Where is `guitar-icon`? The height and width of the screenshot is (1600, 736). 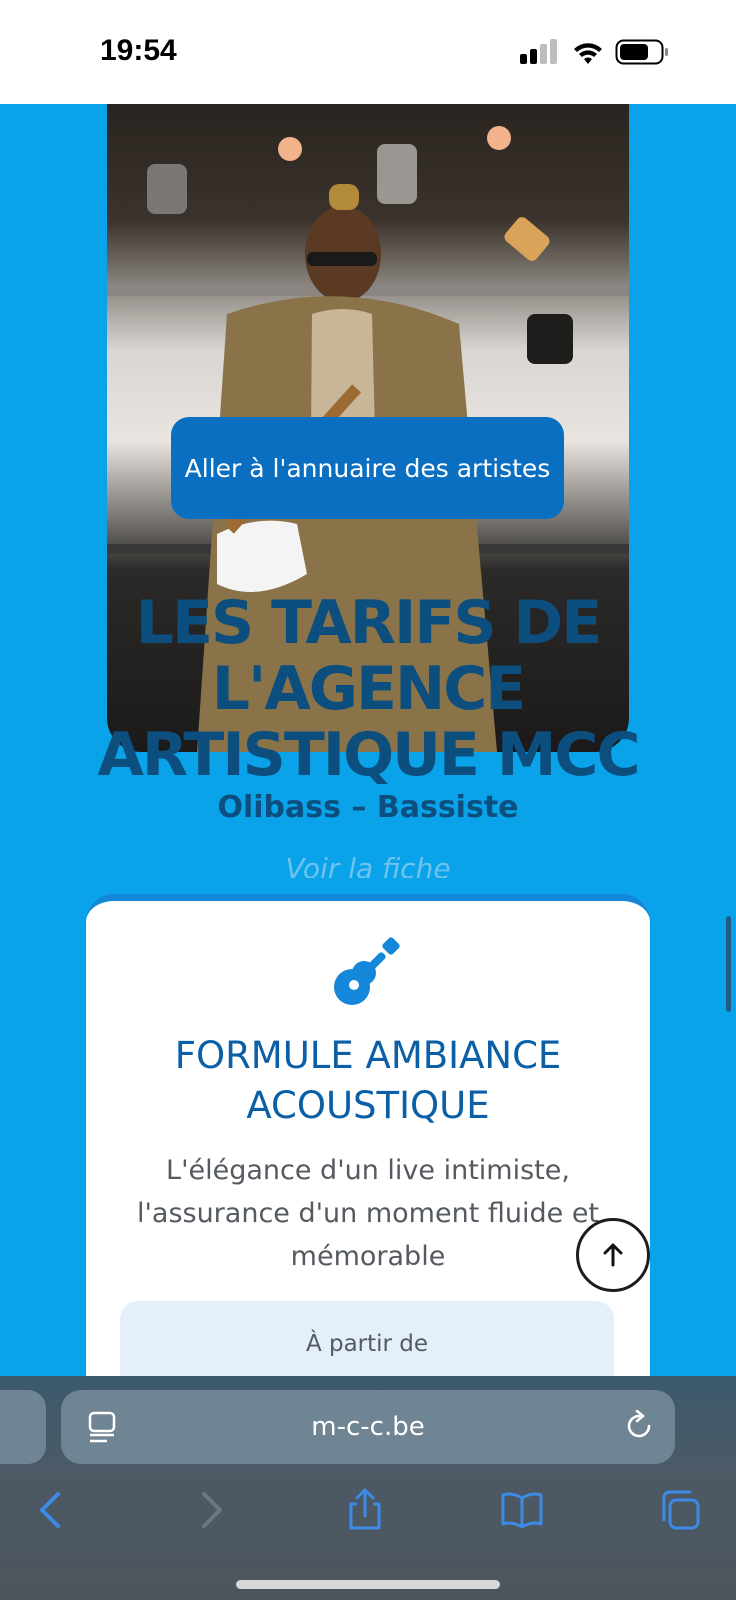
guitar-icon is located at coordinates (367, 971).